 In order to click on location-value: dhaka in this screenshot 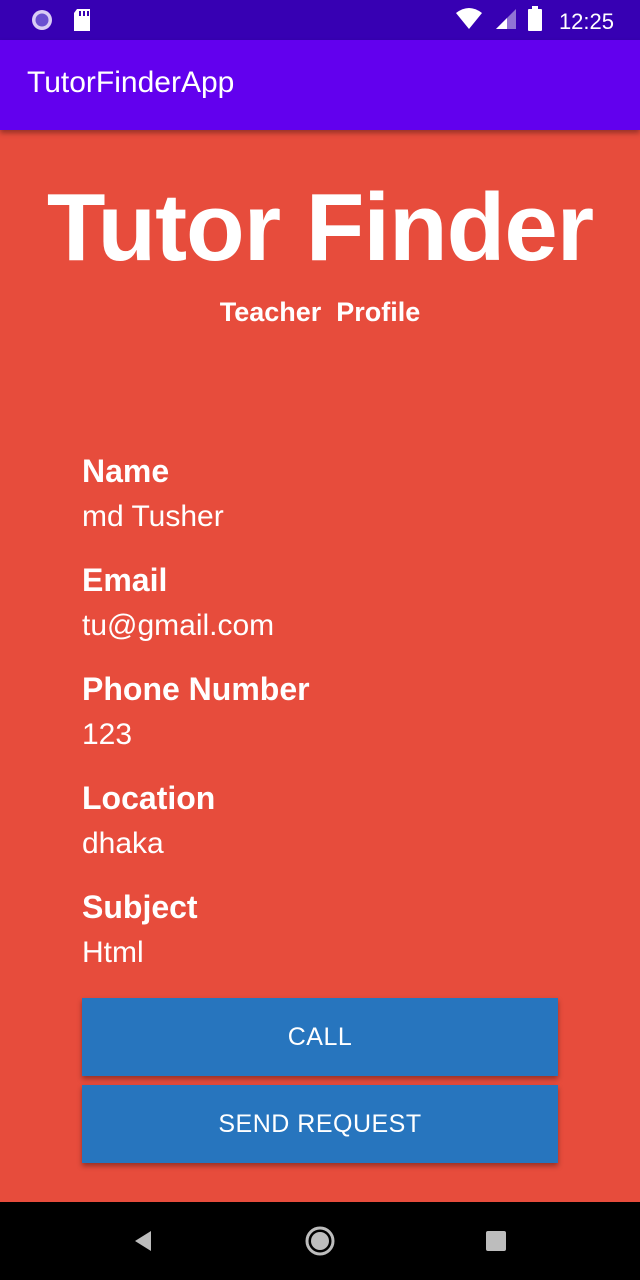, I will do `click(123, 843)`.